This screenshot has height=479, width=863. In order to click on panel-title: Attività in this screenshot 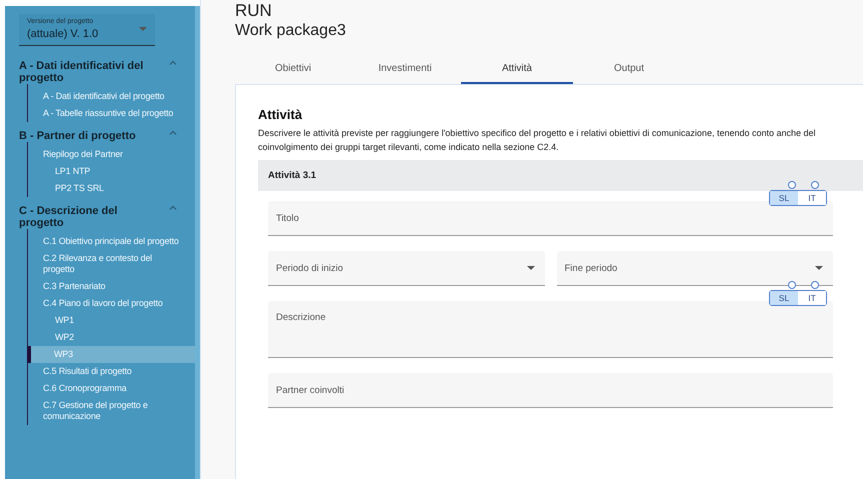, I will do `click(281, 114)`.